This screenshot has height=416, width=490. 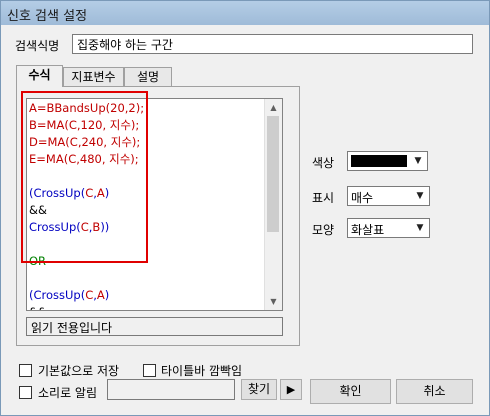 What do you see at coordinates (273, 301) in the screenshot?
I see `scroll-down-icon: ▼` at bounding box center [273, 301].